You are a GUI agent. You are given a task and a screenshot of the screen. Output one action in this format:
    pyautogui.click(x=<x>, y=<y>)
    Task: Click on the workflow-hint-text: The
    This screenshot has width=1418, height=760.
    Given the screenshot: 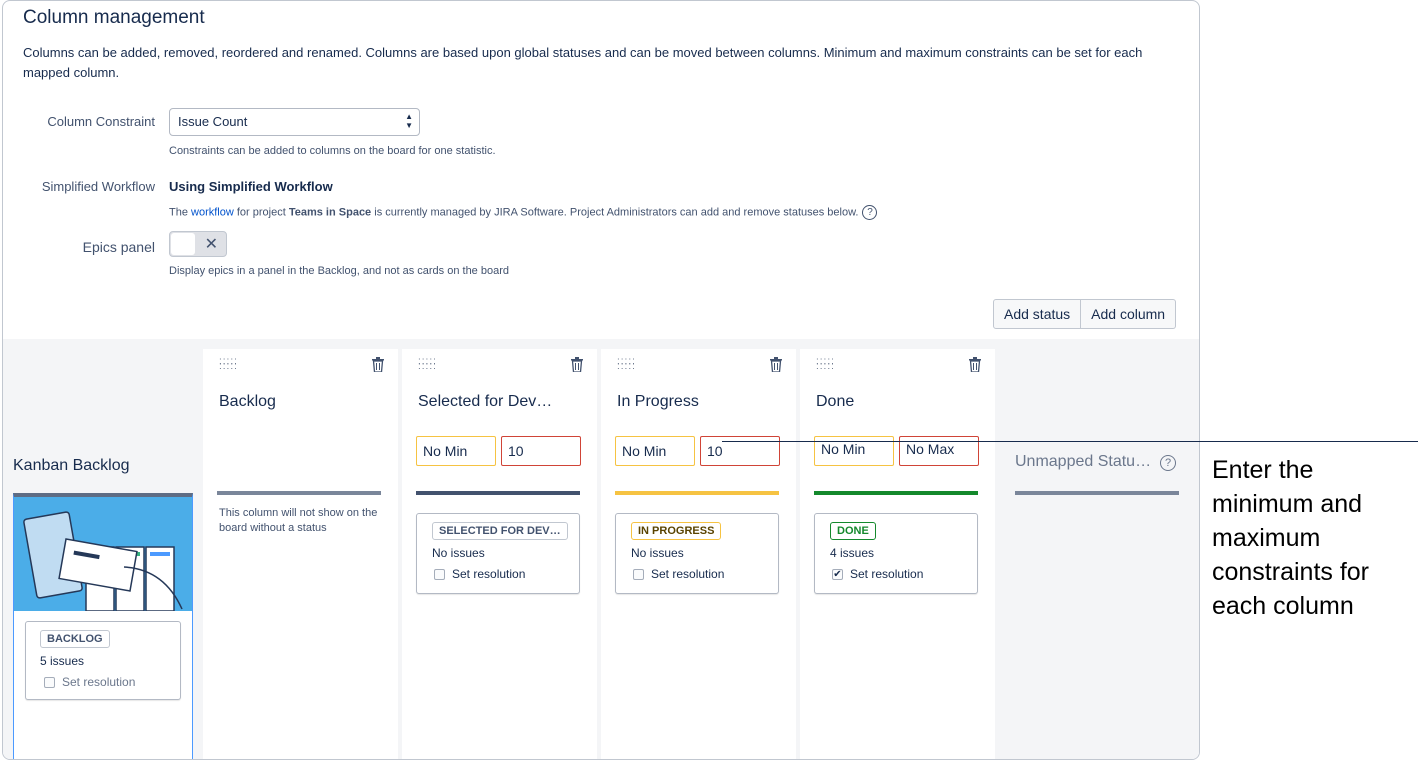 What is the action you would take?
    pyautogui.click(x=180, y=212)
    